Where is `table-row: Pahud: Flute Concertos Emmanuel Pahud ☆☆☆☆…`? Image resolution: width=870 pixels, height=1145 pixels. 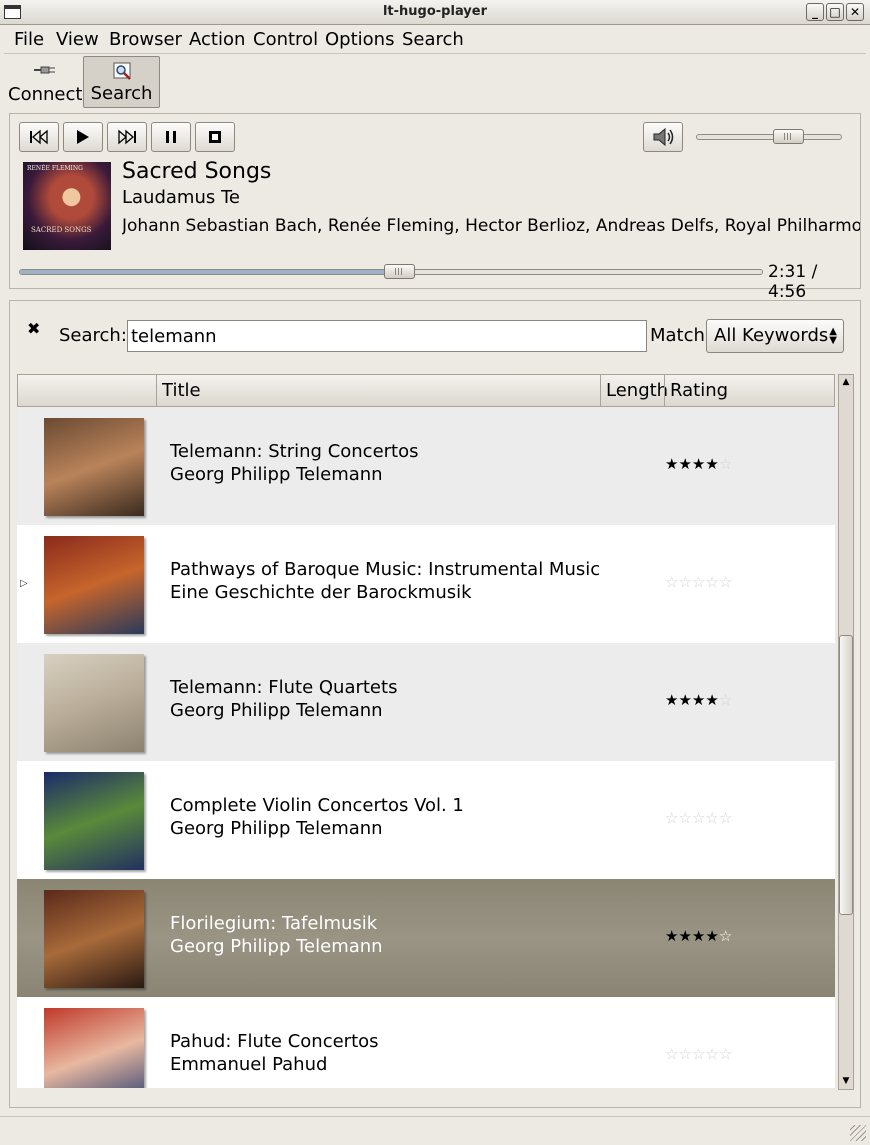 table-row: Pahud: Flute Concertos Emmanuel Pahud ☆☆☆☆… is located at coordinates (426, 1042).